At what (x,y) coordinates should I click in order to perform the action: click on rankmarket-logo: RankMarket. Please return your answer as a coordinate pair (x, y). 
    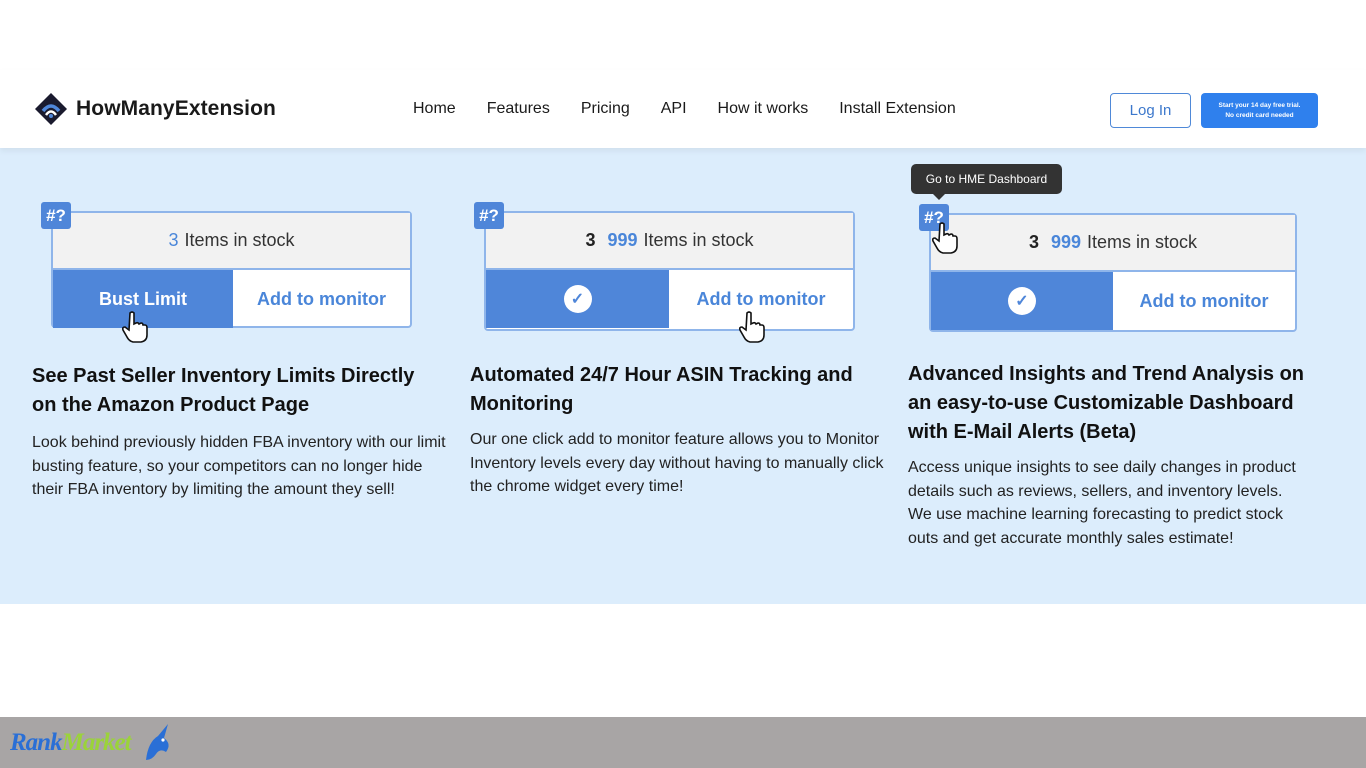
    Looking at the image, I should click on (71, 743).